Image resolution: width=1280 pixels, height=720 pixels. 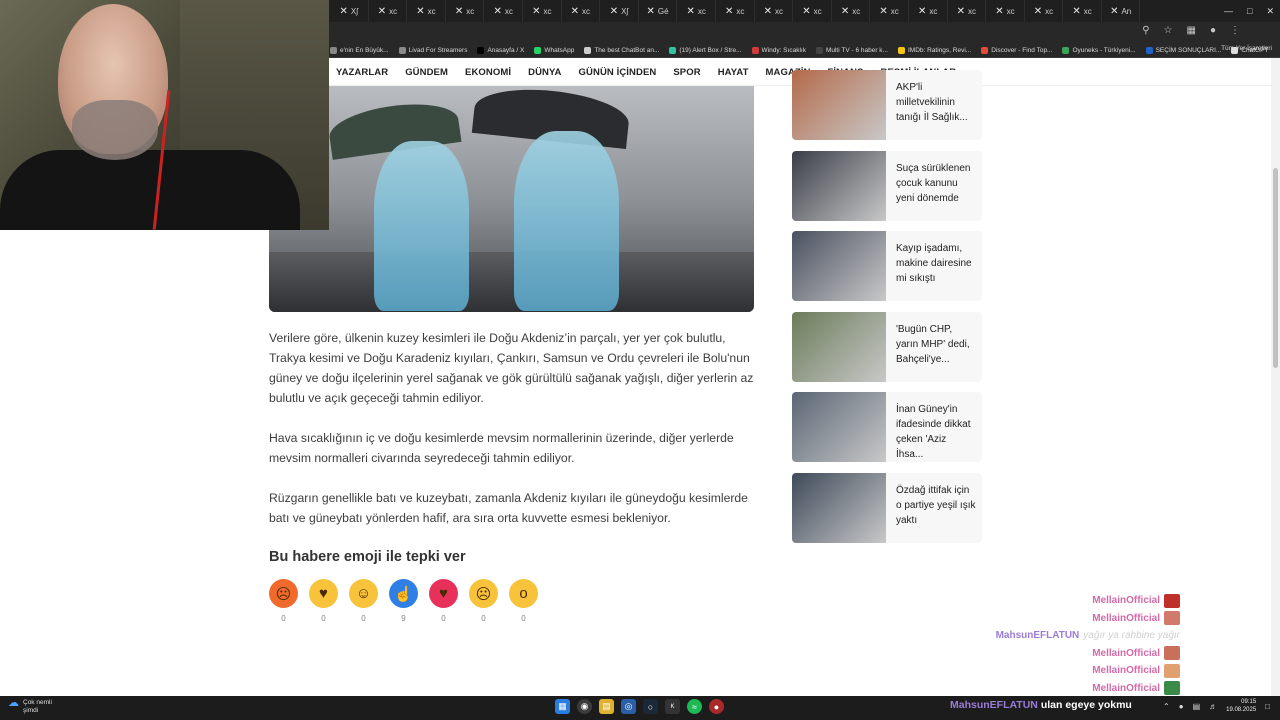 I want to click on browser-tab: ✕ An, so click(x=1121, y=11).